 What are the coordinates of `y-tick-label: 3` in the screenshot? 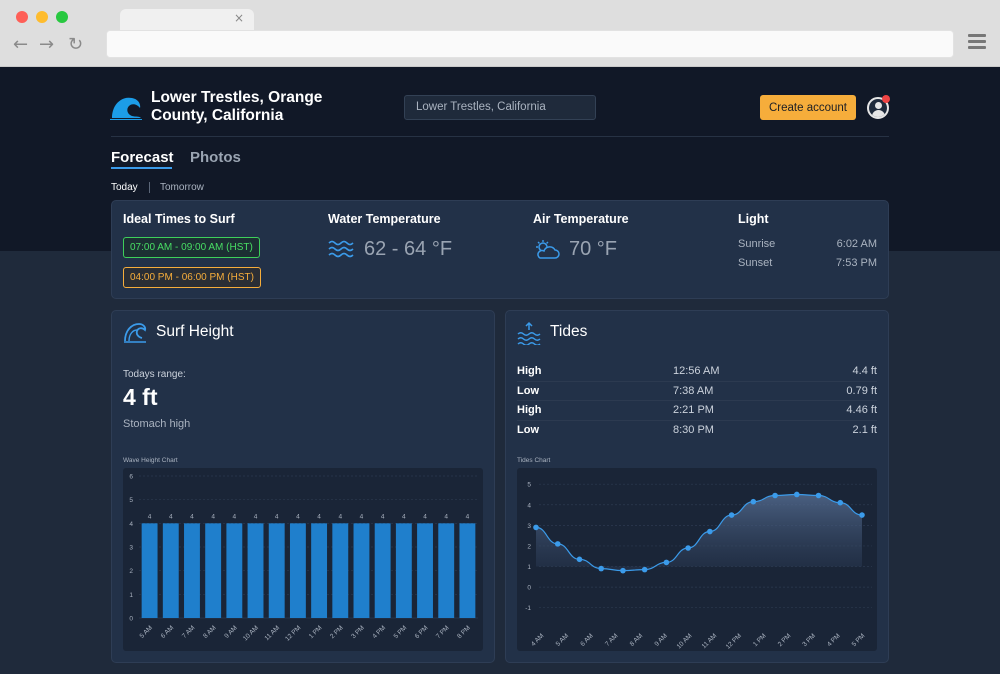 It's located at (529, 526).